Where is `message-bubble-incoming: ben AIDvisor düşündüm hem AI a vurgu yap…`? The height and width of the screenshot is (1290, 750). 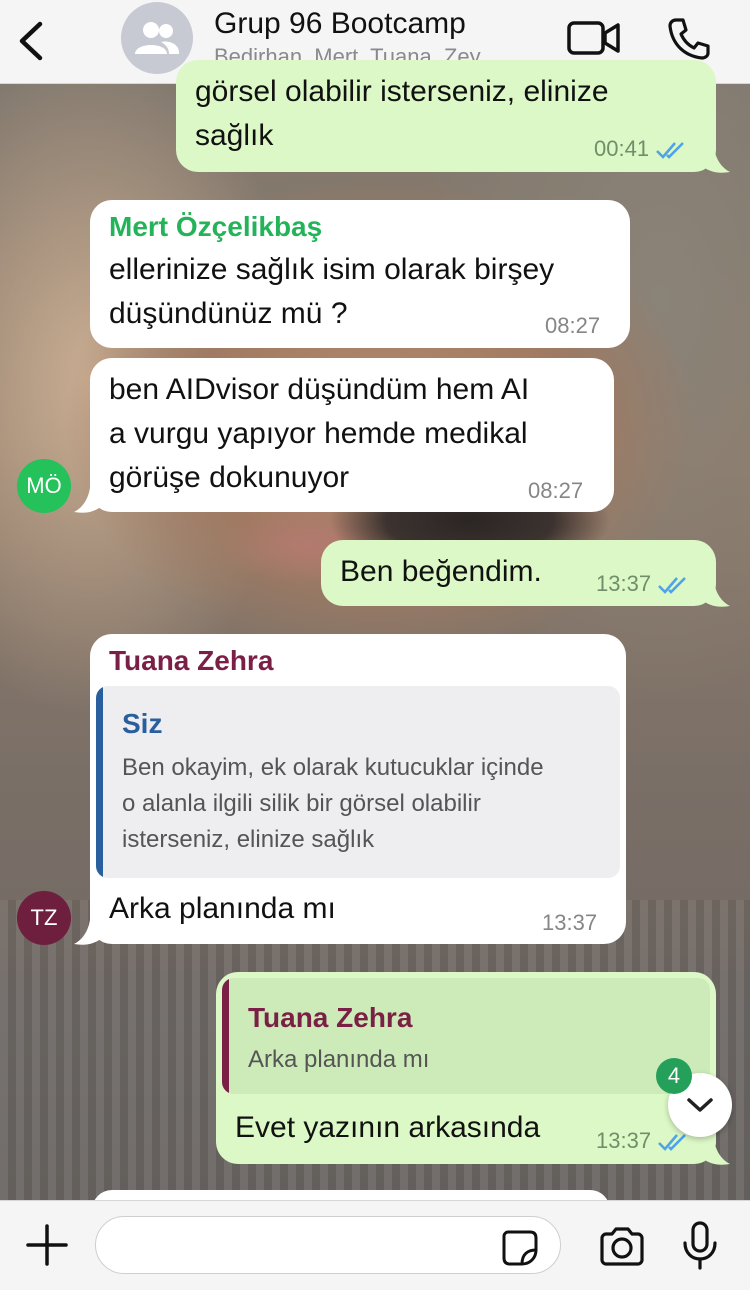 message-bubble-incoming: ben AIDvisor düşündüm hem AI a vurgu yap… is located at coordinates (352, 435).